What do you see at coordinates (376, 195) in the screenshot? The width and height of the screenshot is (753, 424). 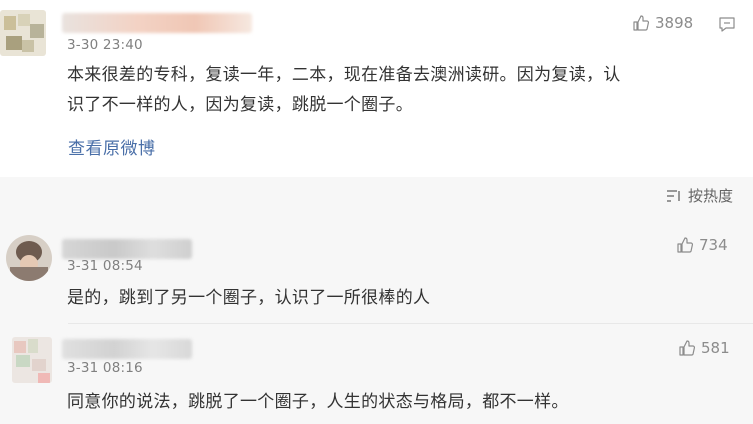 I see `sort-bar: 按热度` at bounding box center [376, 195].